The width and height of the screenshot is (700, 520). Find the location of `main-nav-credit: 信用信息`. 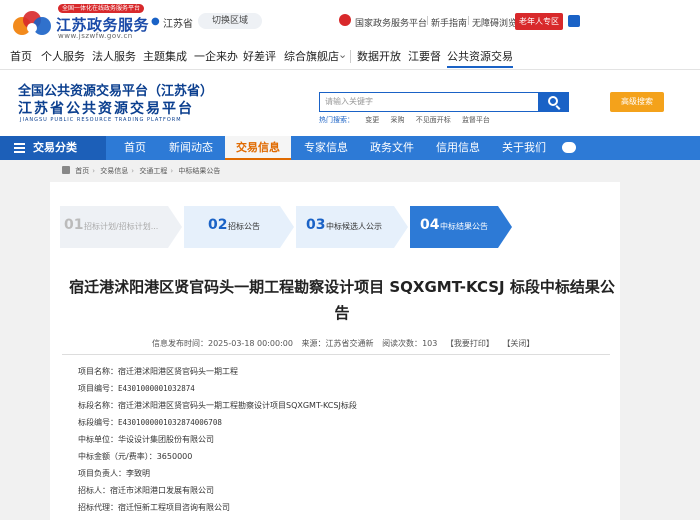

main-nav-credit: 信用信息 is located at coordinates (458, 148).